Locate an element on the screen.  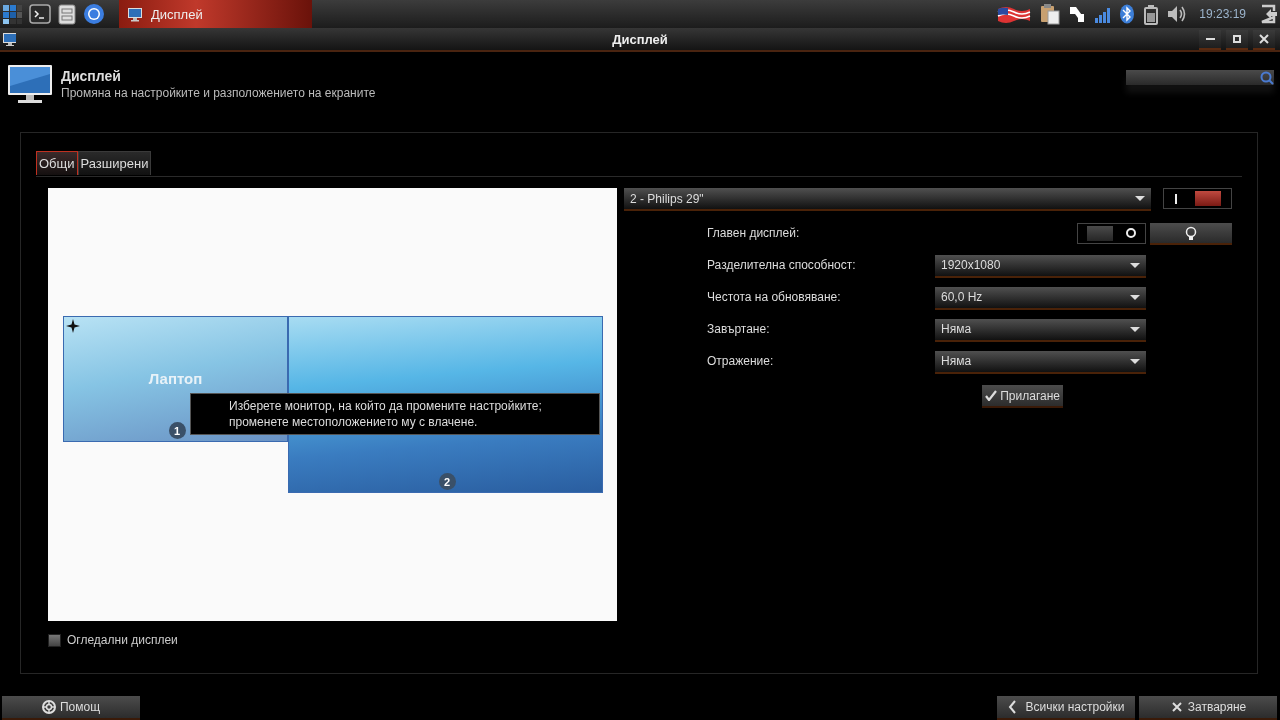
maximize-button is located at coordinates (1237, 39).